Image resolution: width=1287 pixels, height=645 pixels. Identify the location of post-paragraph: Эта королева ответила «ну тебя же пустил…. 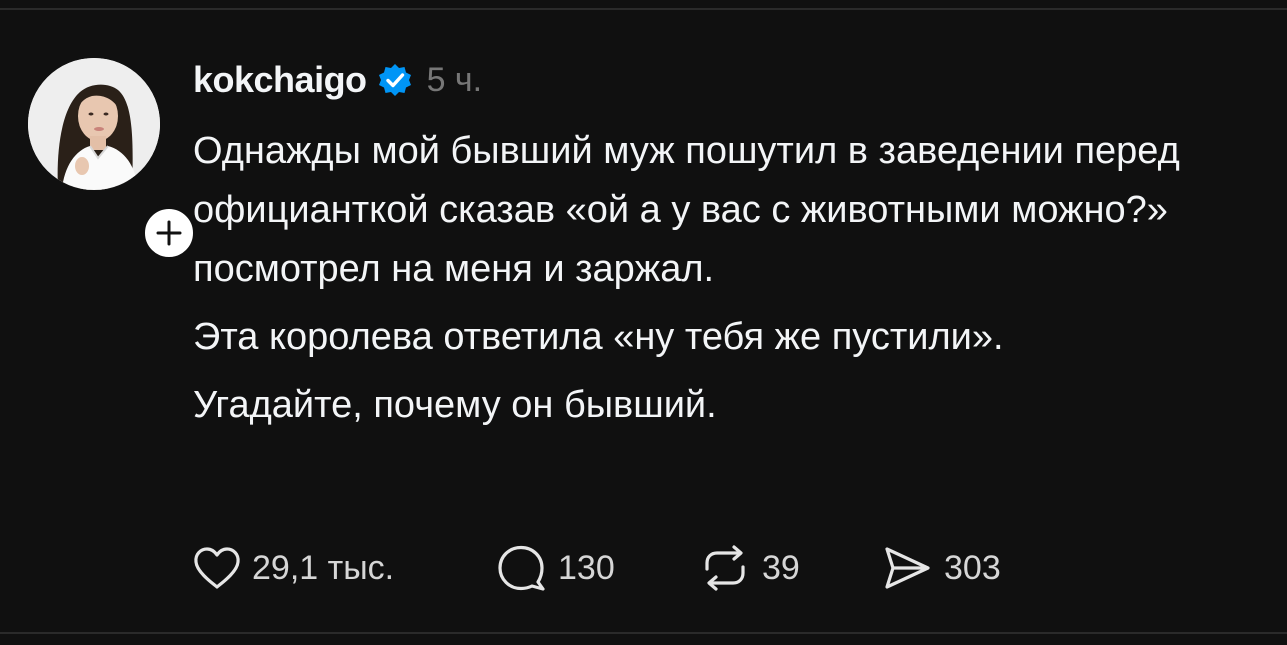
(598, 337).